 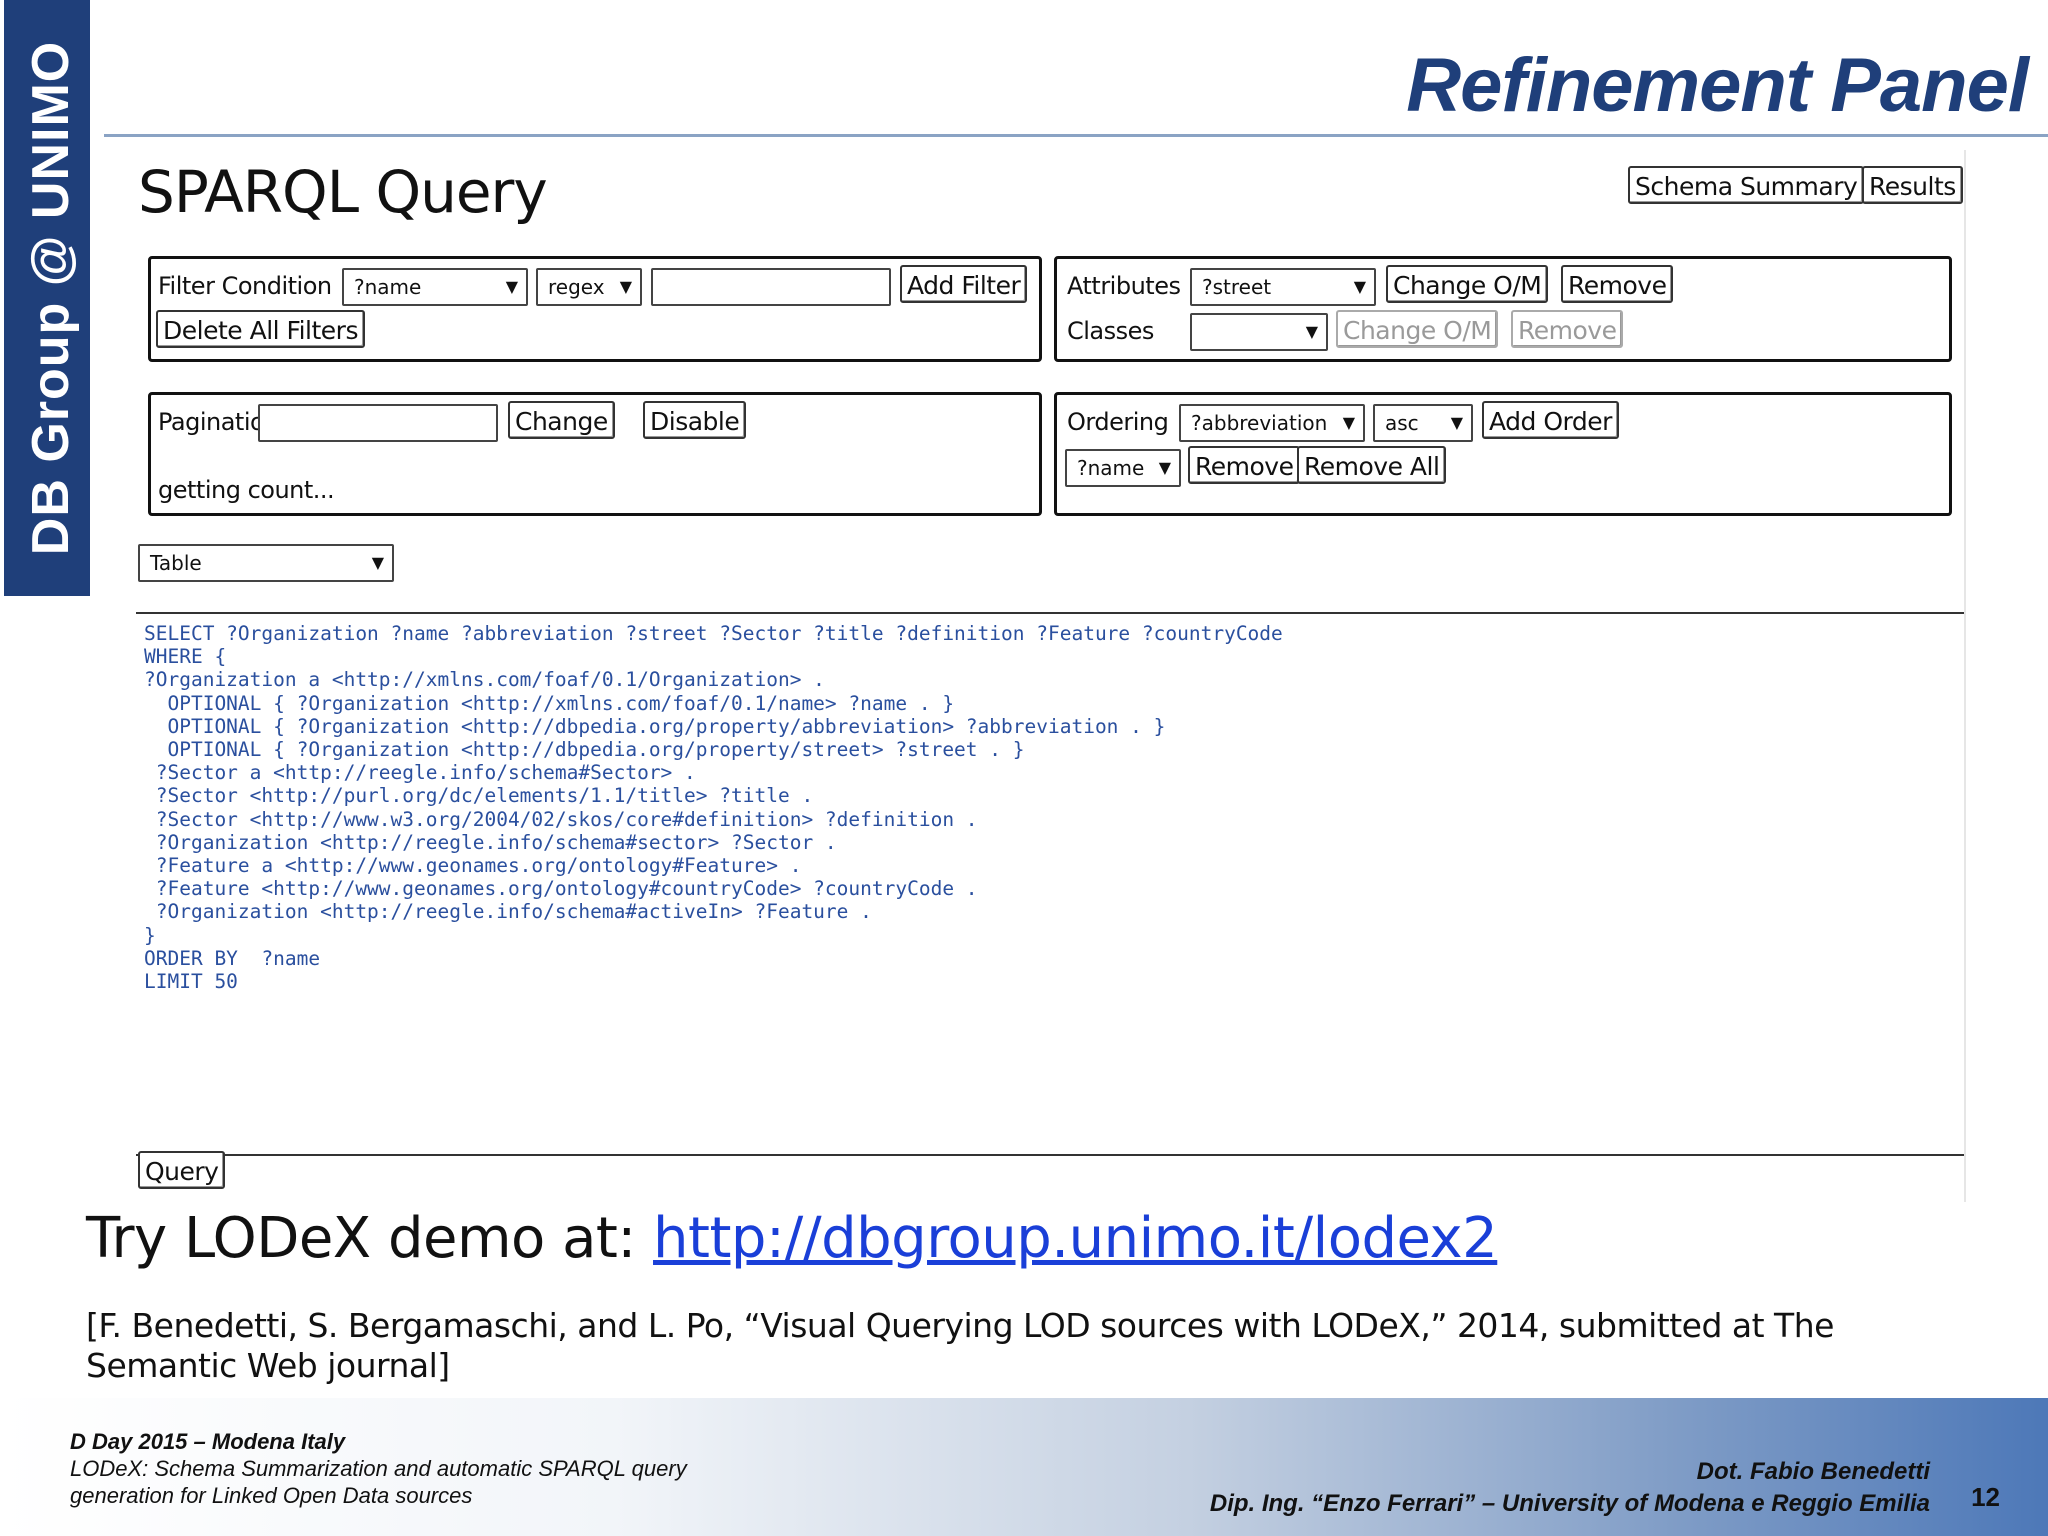 I want to click on filter-field-select: ?name ▼, so click(x=435, y=287).